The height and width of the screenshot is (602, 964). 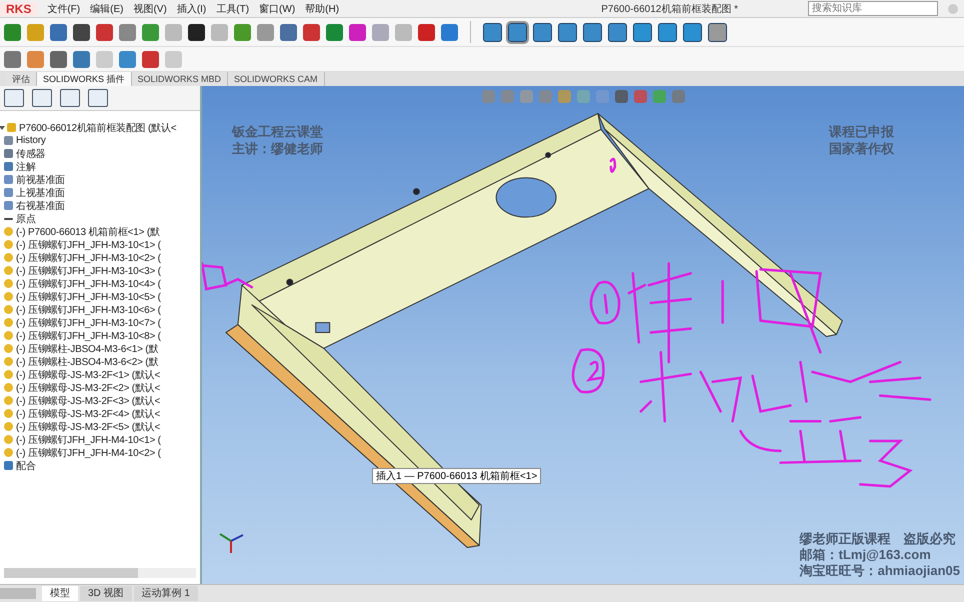 What do you see at coordinates (88, 323) in the screenshot?
I see `tree-item: (-) 压铆螺钉JFH_JFH-M3-10<7> (` at bounding box center [88, 323].